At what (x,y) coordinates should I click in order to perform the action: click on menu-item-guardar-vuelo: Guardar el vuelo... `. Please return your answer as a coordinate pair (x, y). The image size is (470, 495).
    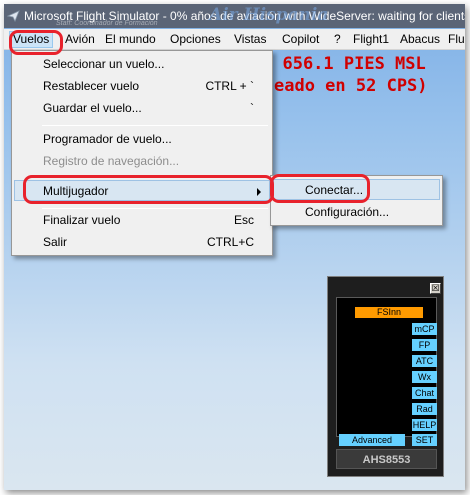
    Looking at the image, I should click on (142, 108).